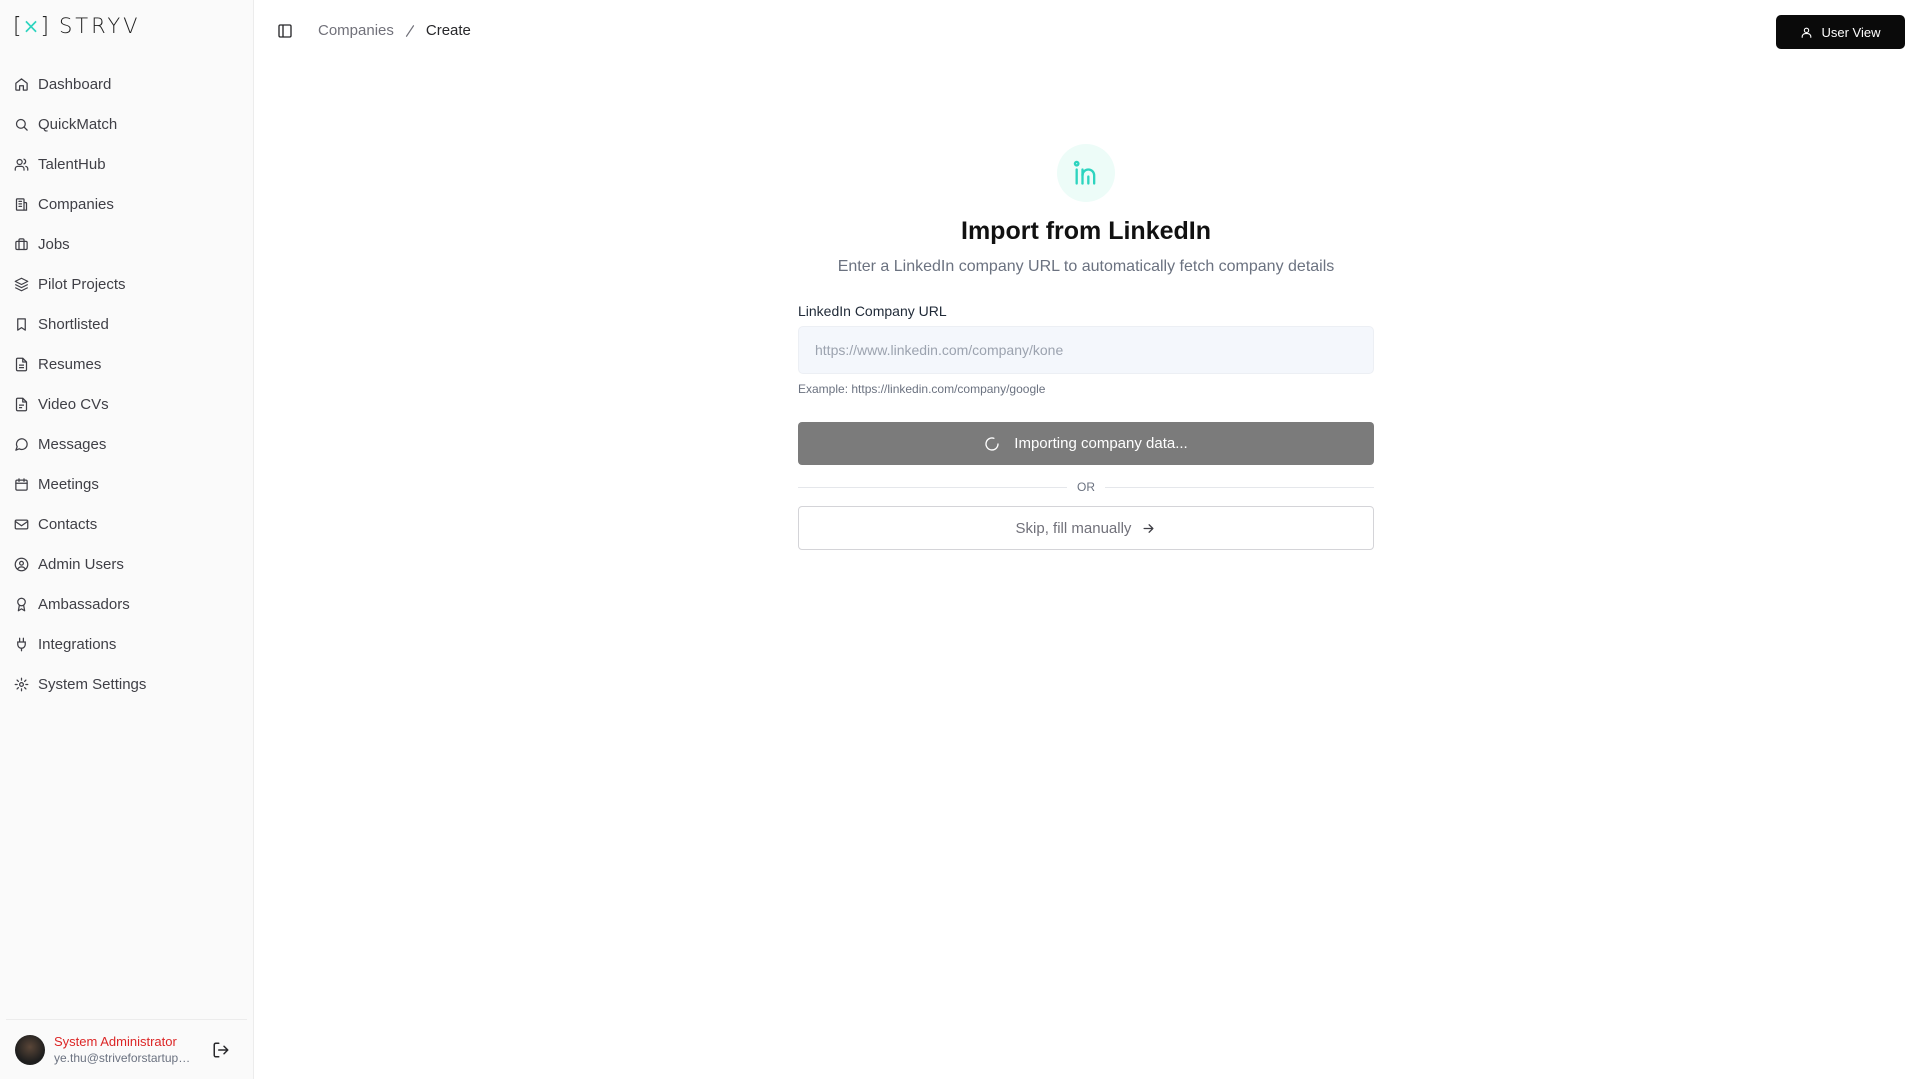 This screenshot has height=1079, width=1917. Describe the element at coordinates (1086, 32) in the screenshot. I see `top-header: Companies Create User View` at that location.